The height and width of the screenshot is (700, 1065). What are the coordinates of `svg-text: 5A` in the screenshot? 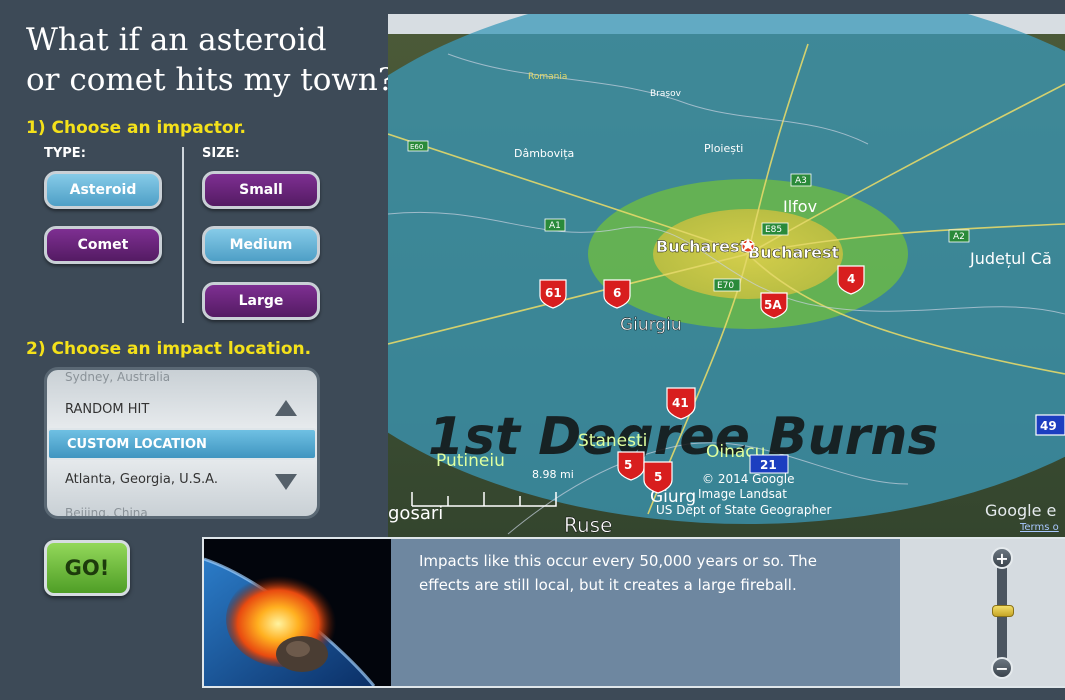 It's located at (773, 305).